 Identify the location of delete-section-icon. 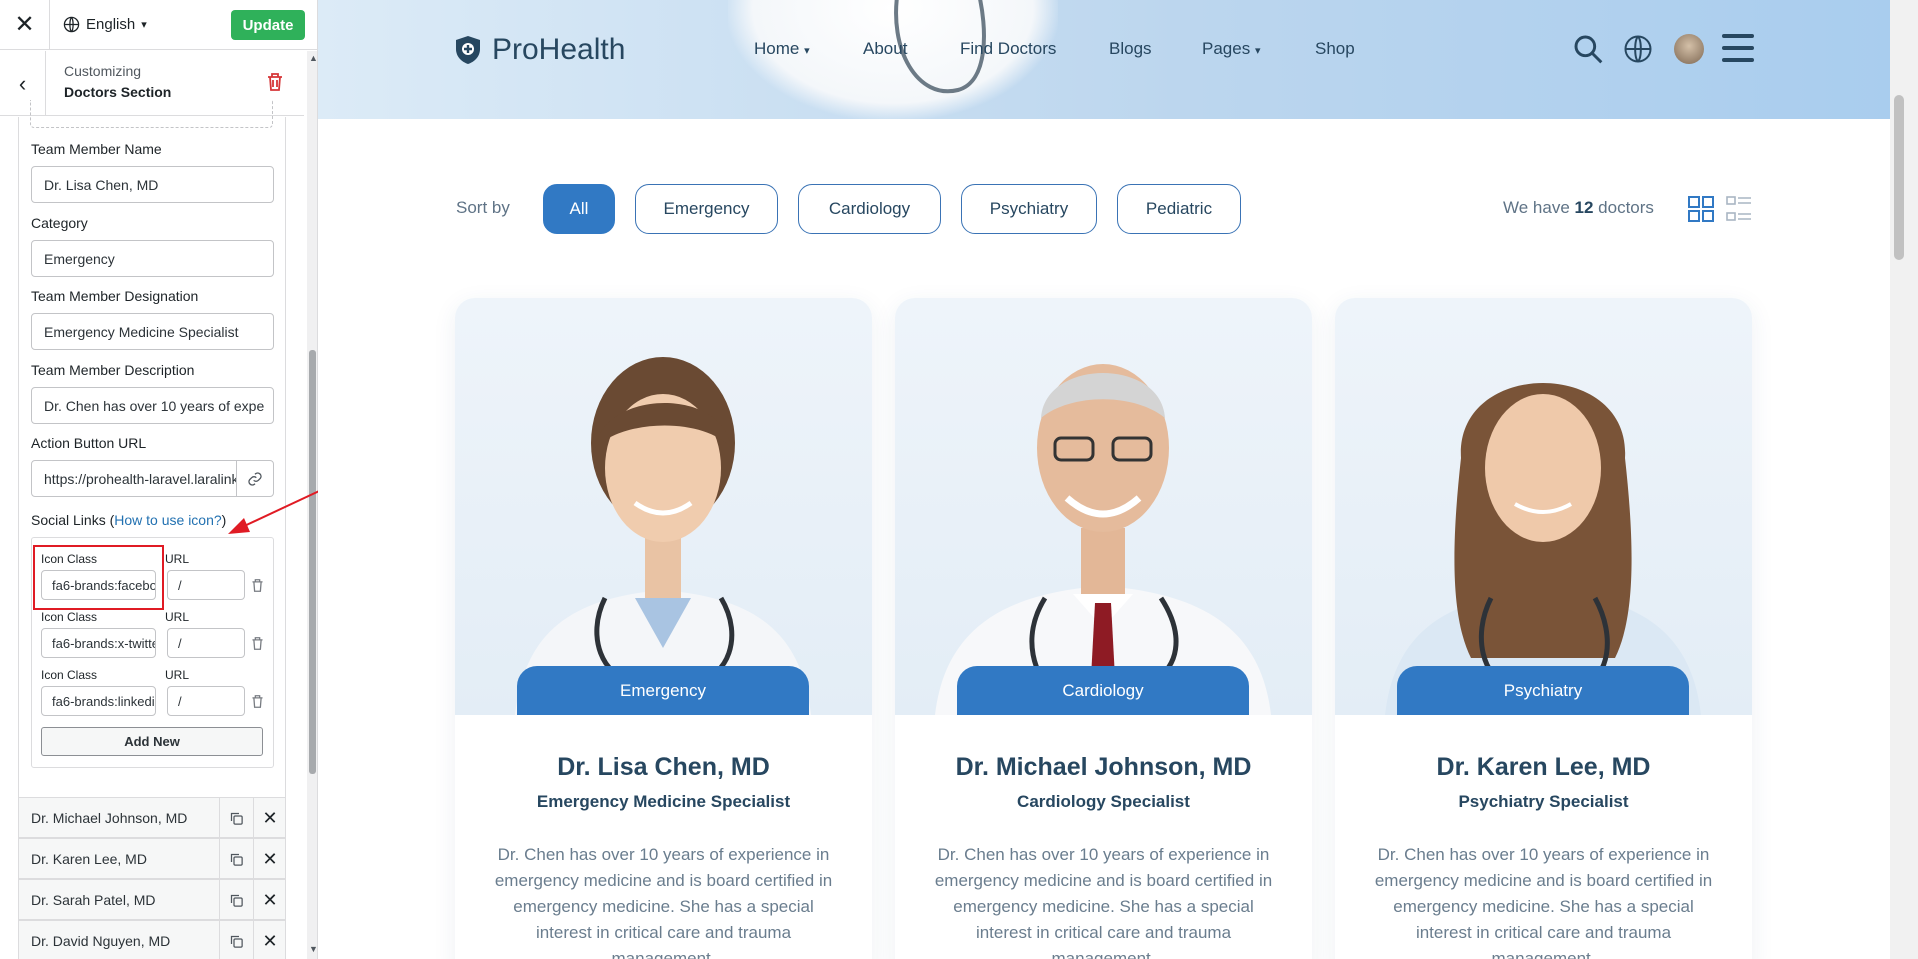
(275, 82).